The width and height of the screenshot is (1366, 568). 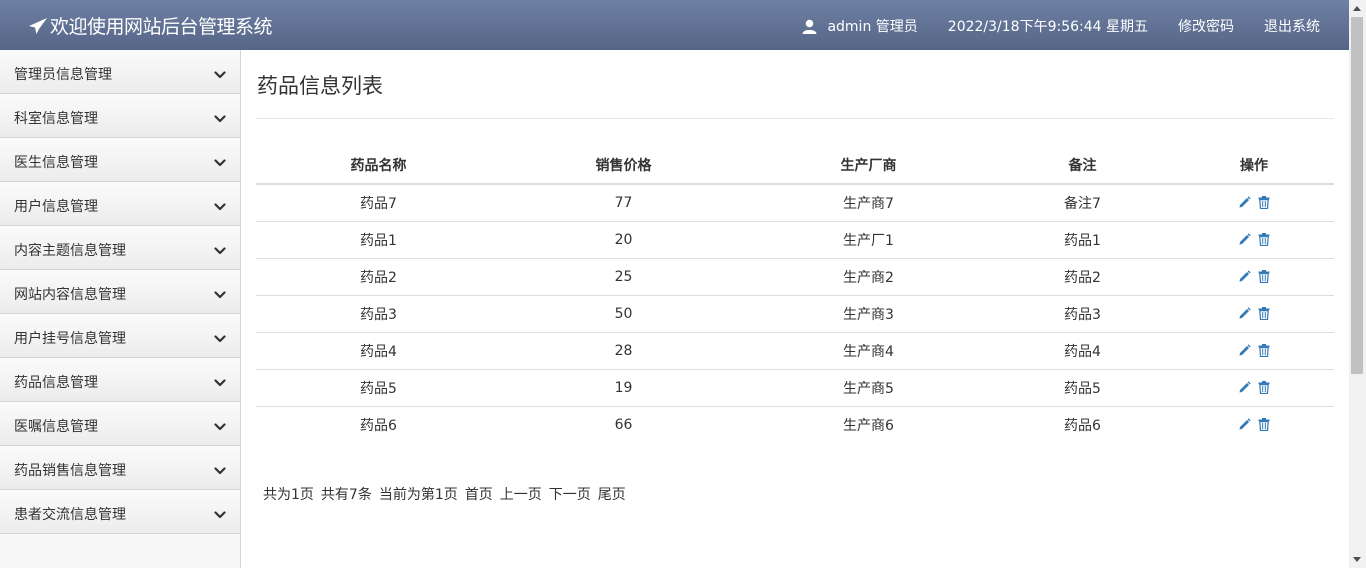 What do you see at coordinates (623, 203) in the screenshot?
I see `price-cell: 77` at bounding box center [623, 203].